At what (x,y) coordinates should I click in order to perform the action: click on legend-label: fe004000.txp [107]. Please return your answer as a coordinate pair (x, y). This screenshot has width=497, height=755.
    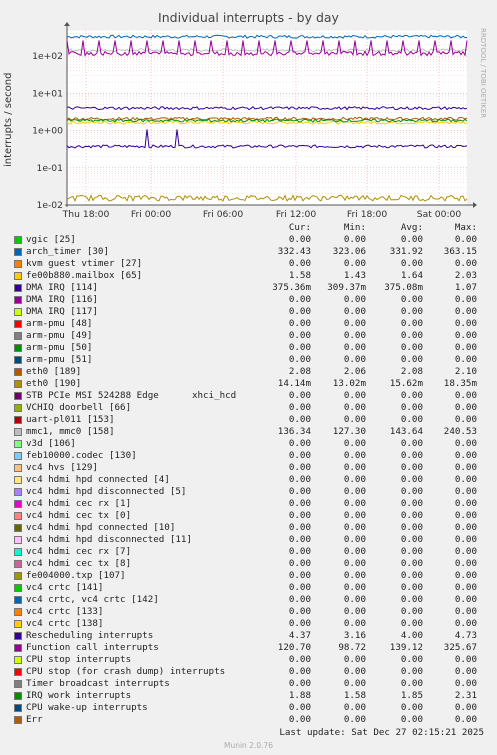
    Looking at the image, I should click on (76, 575).